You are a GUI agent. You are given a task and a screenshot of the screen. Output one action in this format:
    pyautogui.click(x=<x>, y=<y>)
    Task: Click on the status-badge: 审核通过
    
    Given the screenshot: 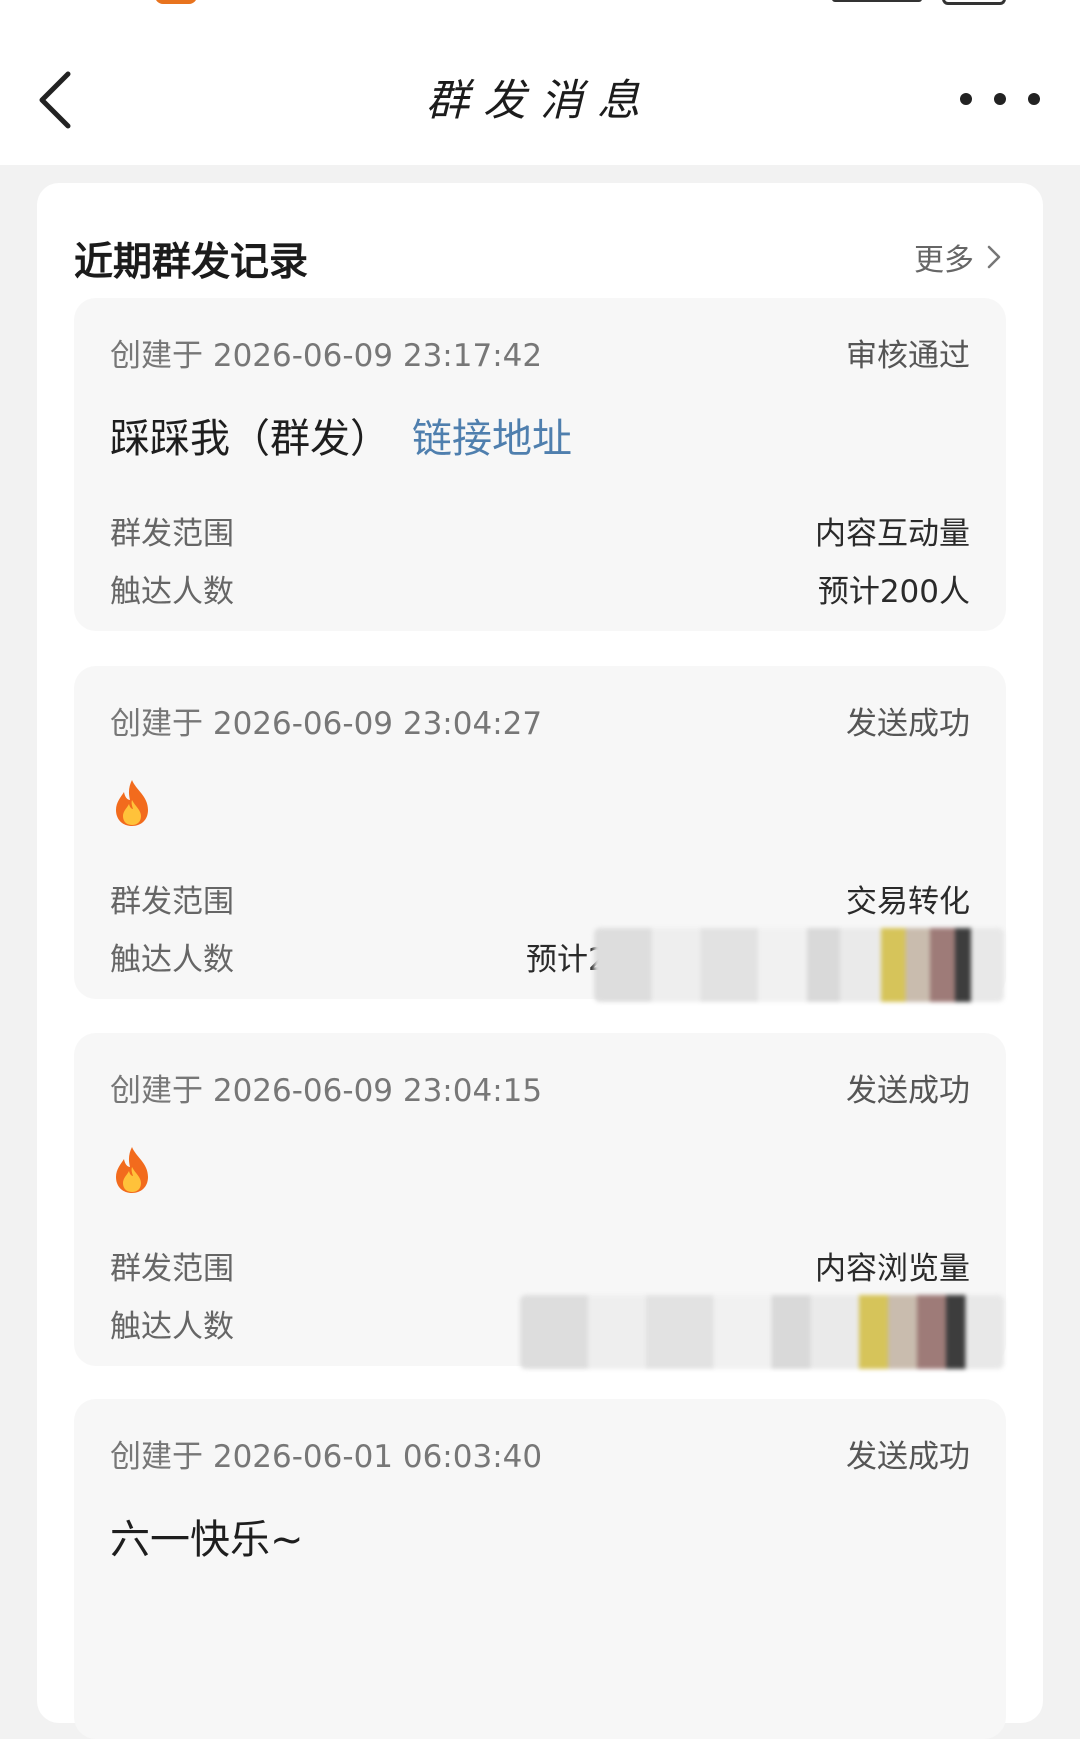 What is the action you would take?
    pyautogui.click(x=908, y=356)
    